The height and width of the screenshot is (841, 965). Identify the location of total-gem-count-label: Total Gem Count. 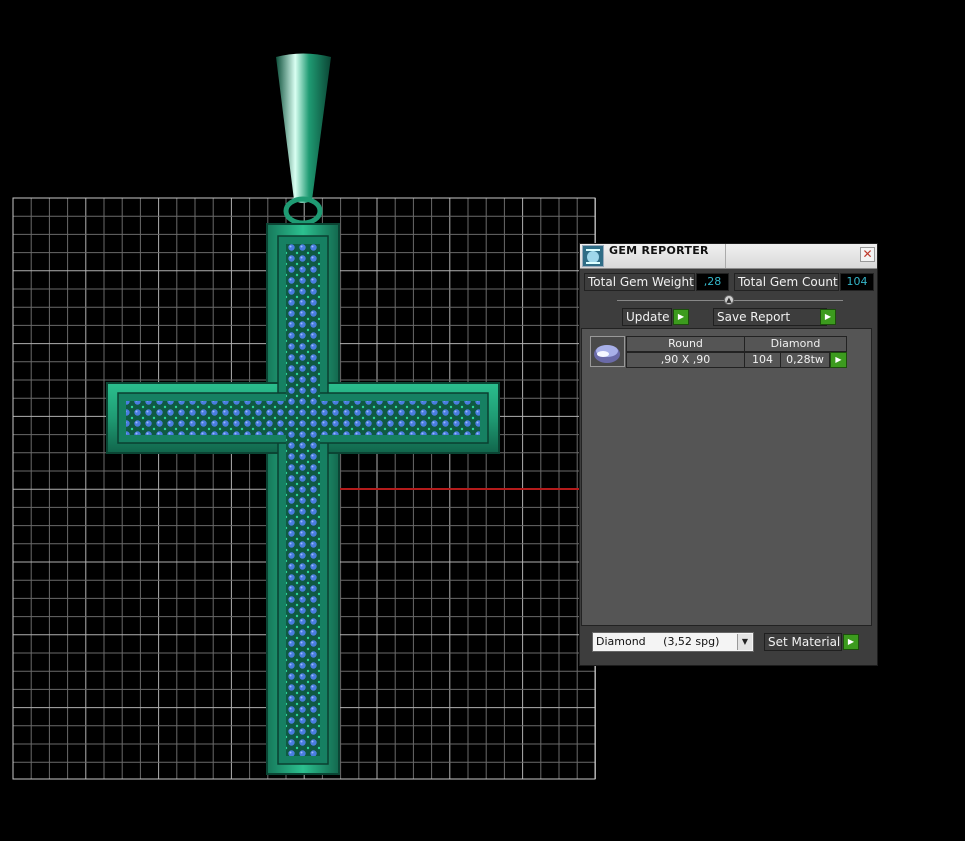
(786, 282).